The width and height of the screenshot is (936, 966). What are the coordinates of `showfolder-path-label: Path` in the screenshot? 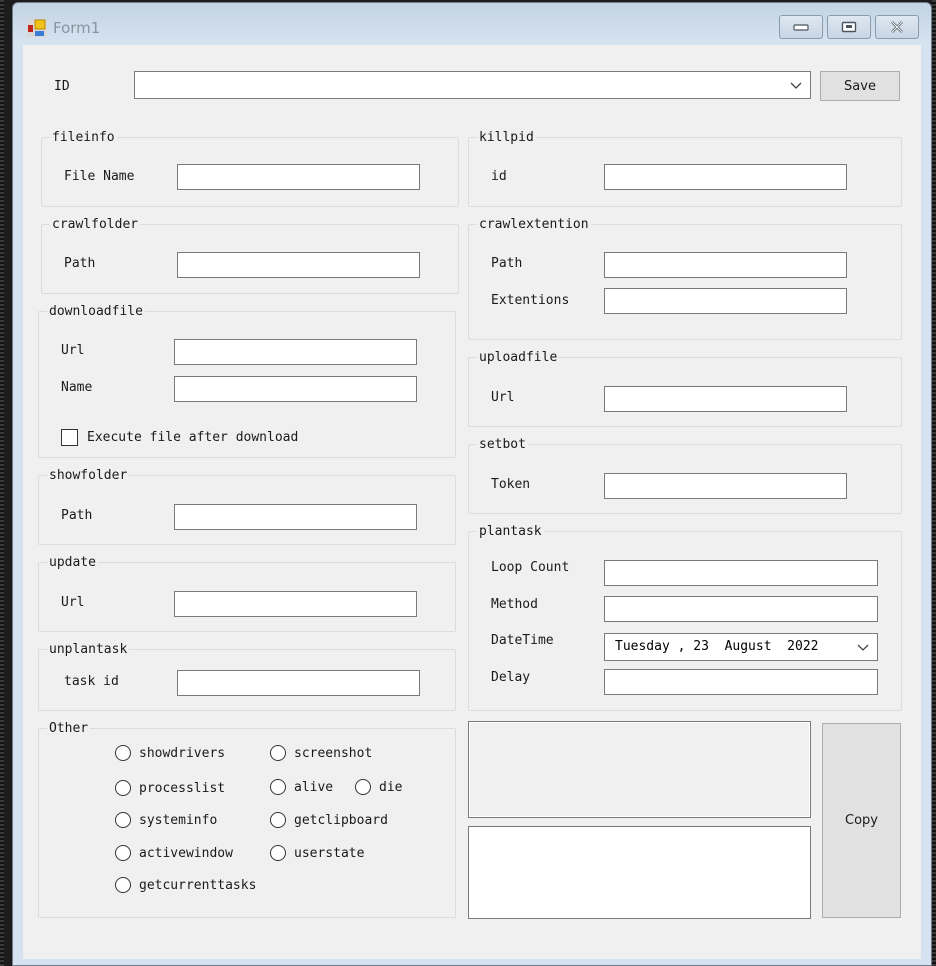 It's located at (77, 515).